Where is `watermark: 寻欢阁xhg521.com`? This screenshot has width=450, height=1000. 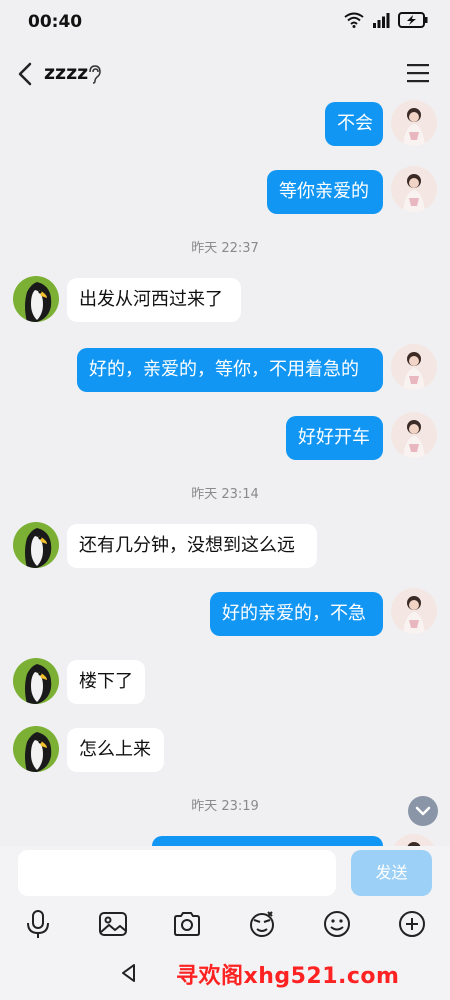 watermark: 寻欢阁xhg521.com is located at coordinates (288, 976).